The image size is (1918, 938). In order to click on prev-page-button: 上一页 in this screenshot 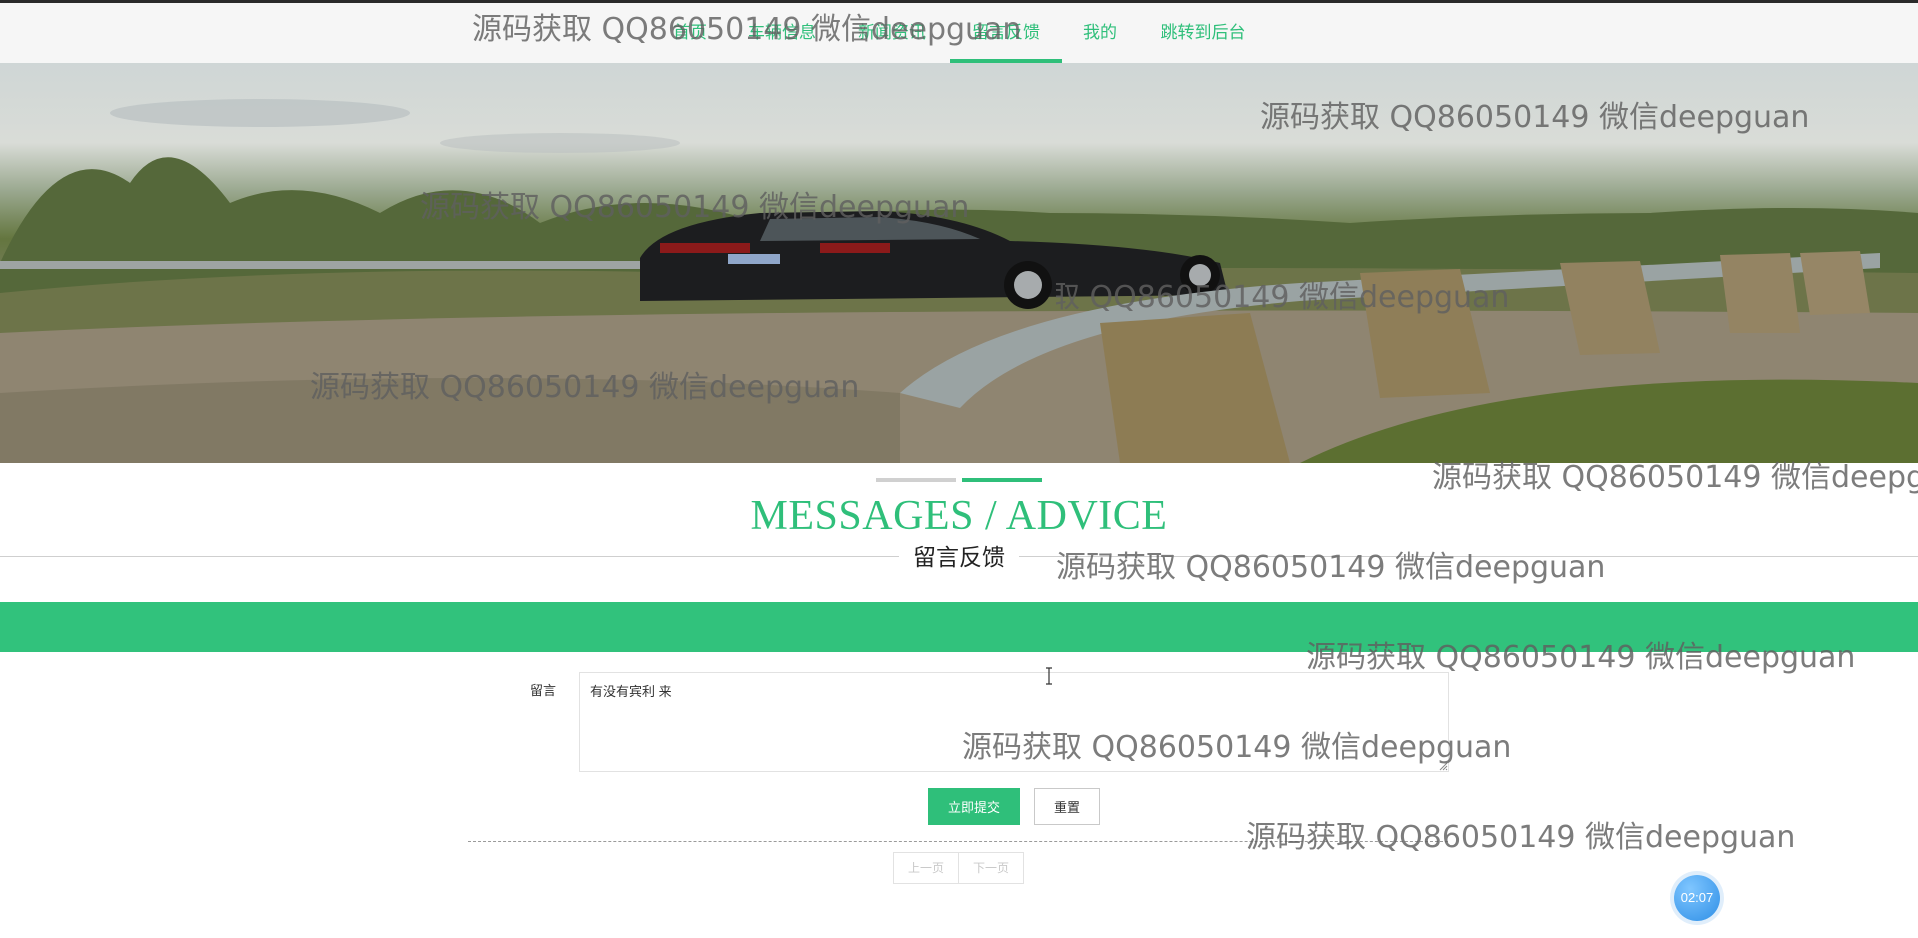, I will do `click(926, 868)`.